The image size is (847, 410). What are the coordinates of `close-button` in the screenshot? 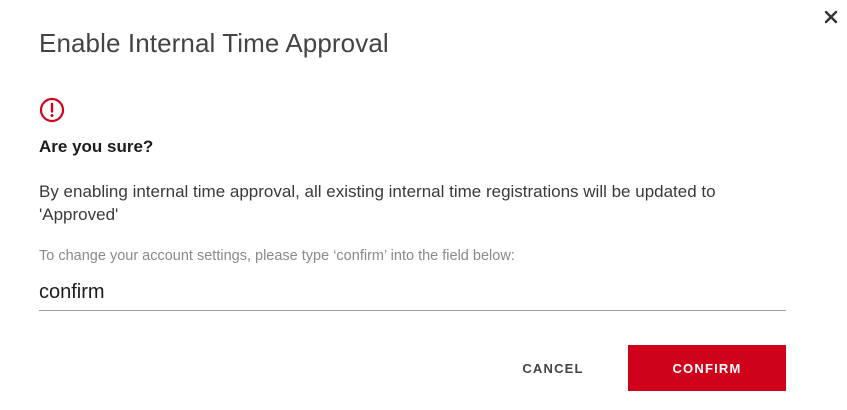 It's located at (831, 17).